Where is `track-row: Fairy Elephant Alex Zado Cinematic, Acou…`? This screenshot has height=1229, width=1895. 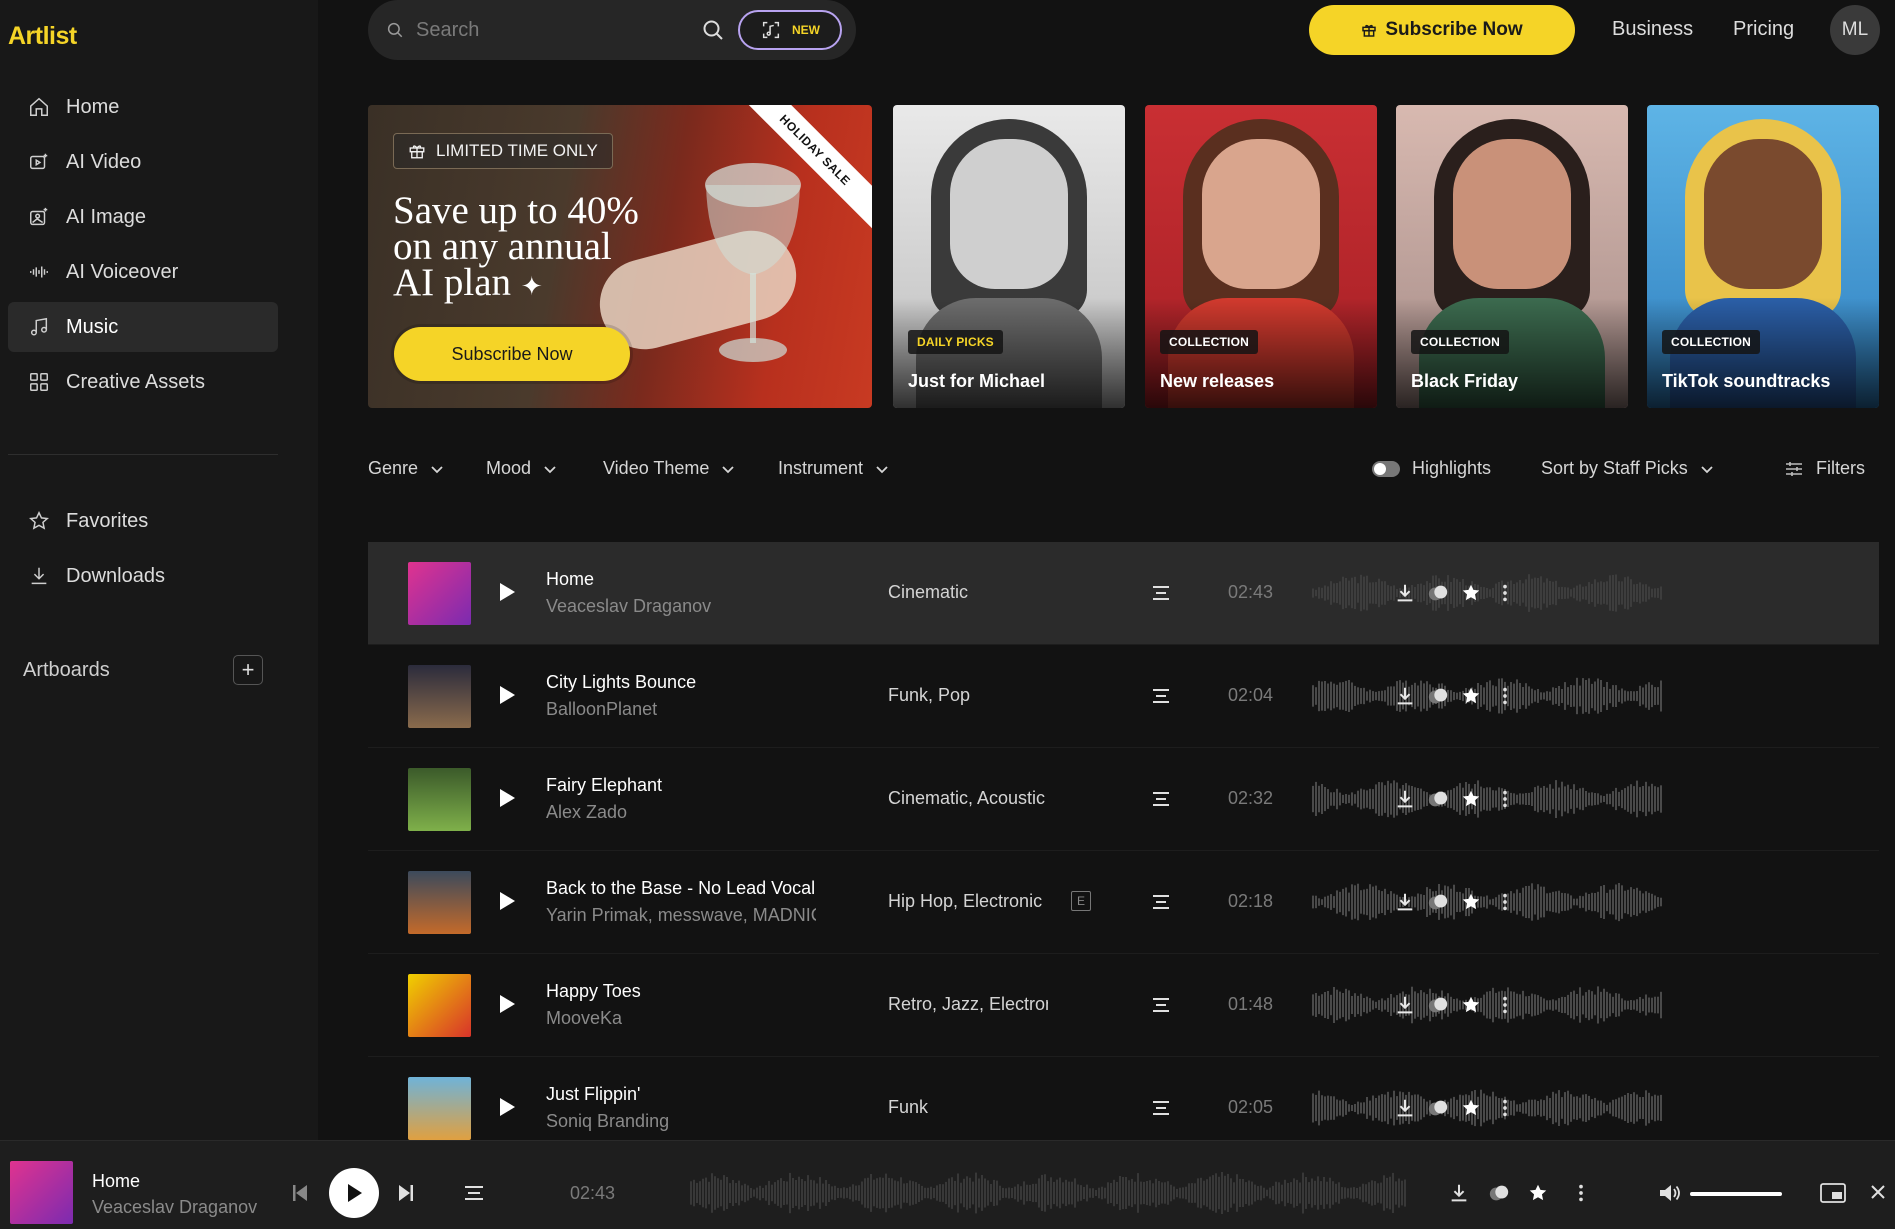 track-row: Fairy Elephant Alex Zado Cinematic, Acou… is located at coordinates (1123, 799).